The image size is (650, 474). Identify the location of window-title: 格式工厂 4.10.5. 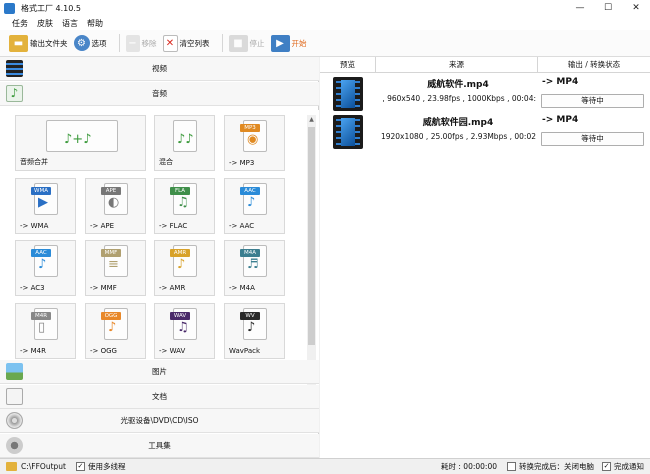
(51, 8).